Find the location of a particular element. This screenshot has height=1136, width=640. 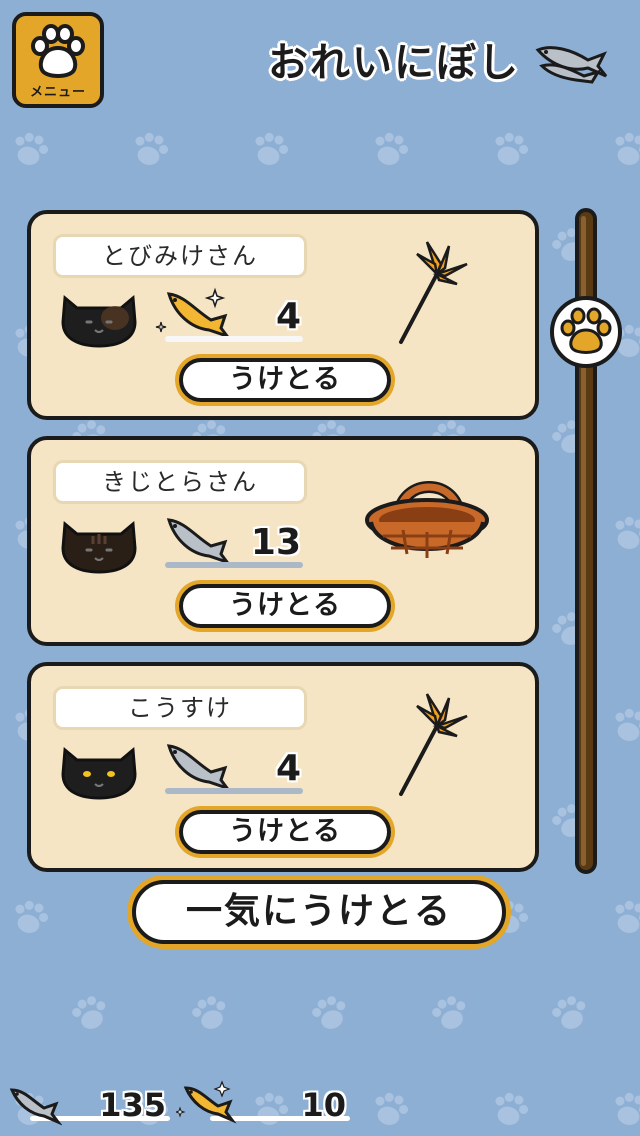

gold-fish-total: 10 is located at coordinates (323, 1105).